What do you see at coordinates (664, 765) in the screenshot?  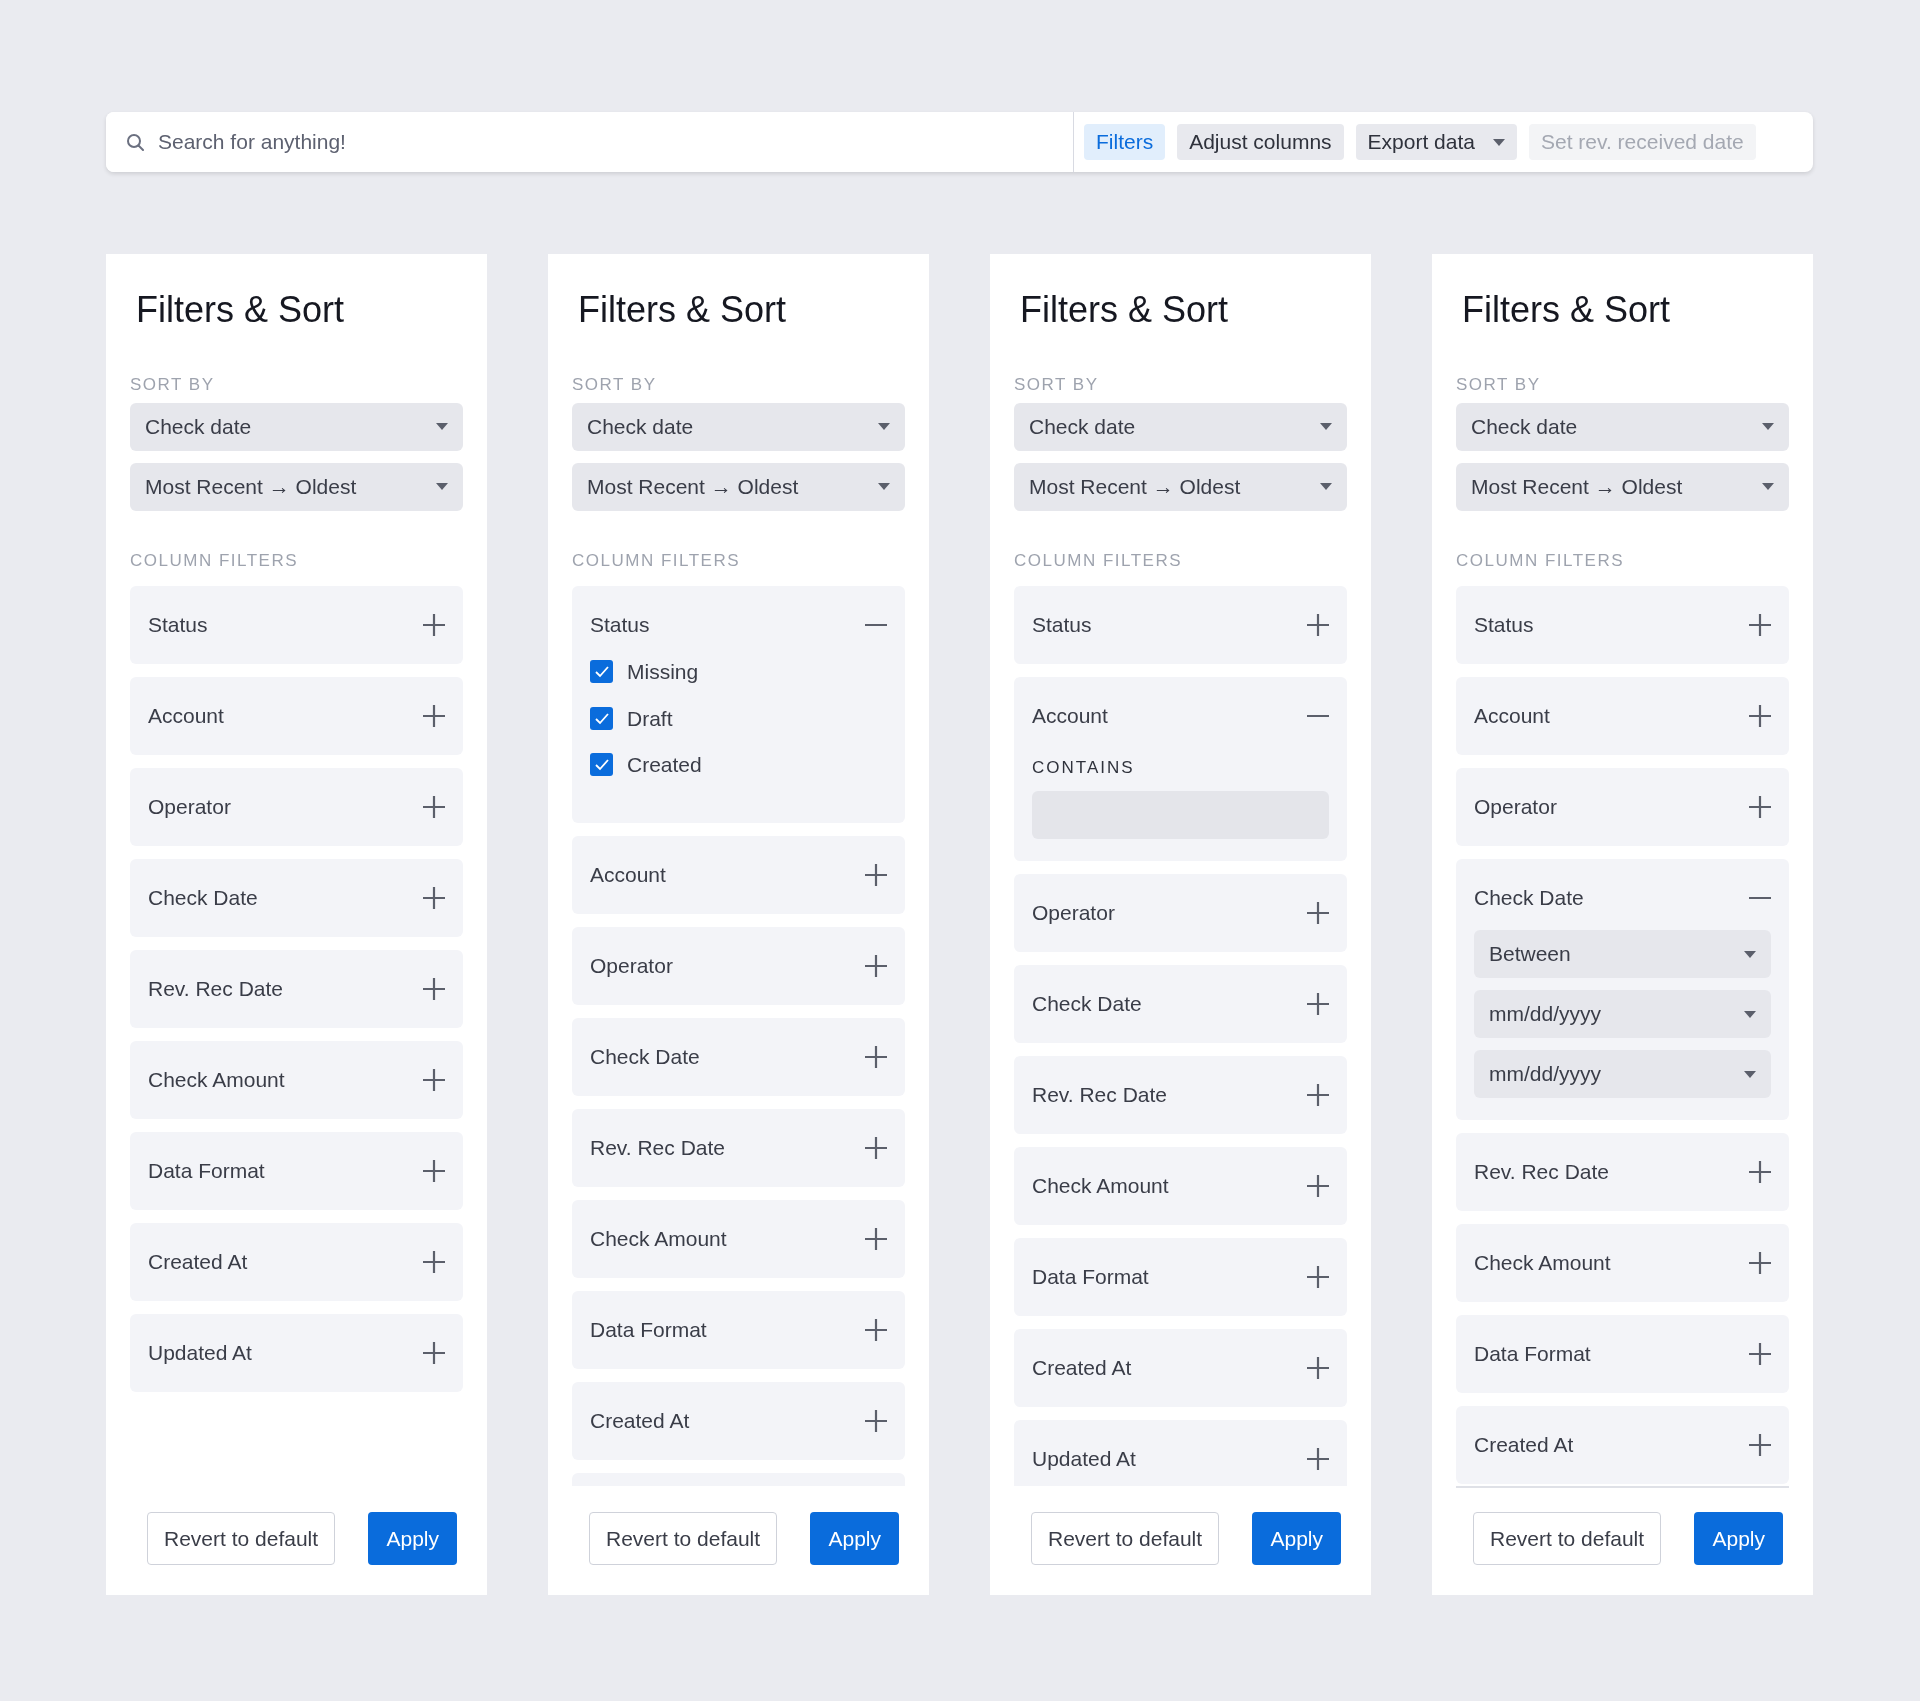 I see `option-label: Created` at bounding box center [664, 765].